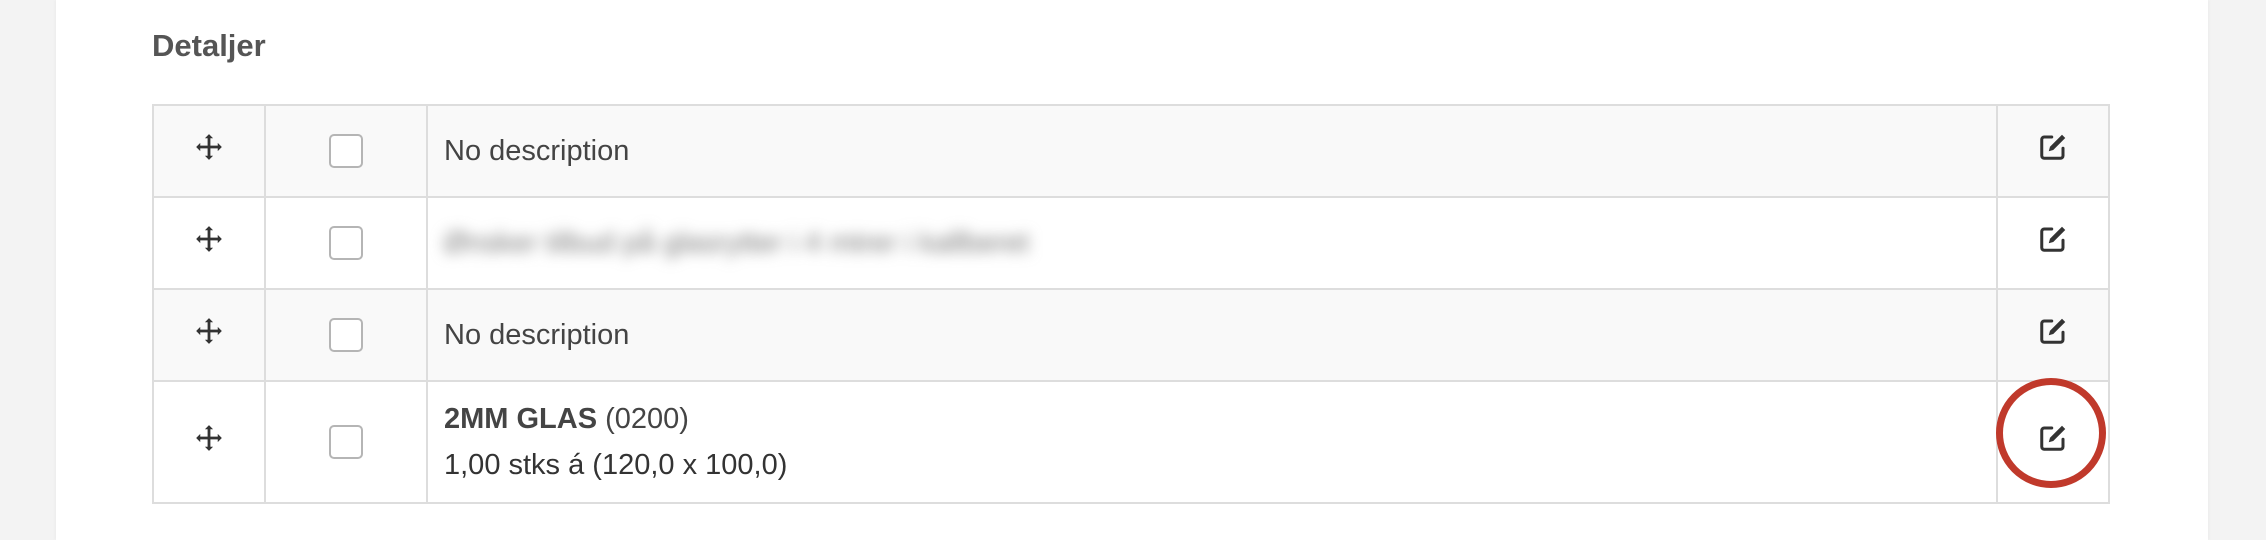 This screenshot has height=540, width=2266. What do you see at coordinates (1220, 419) in the screenshot?
I see `product-line: 2MM GLAS (0200)` at bounding box center [1220, 419].